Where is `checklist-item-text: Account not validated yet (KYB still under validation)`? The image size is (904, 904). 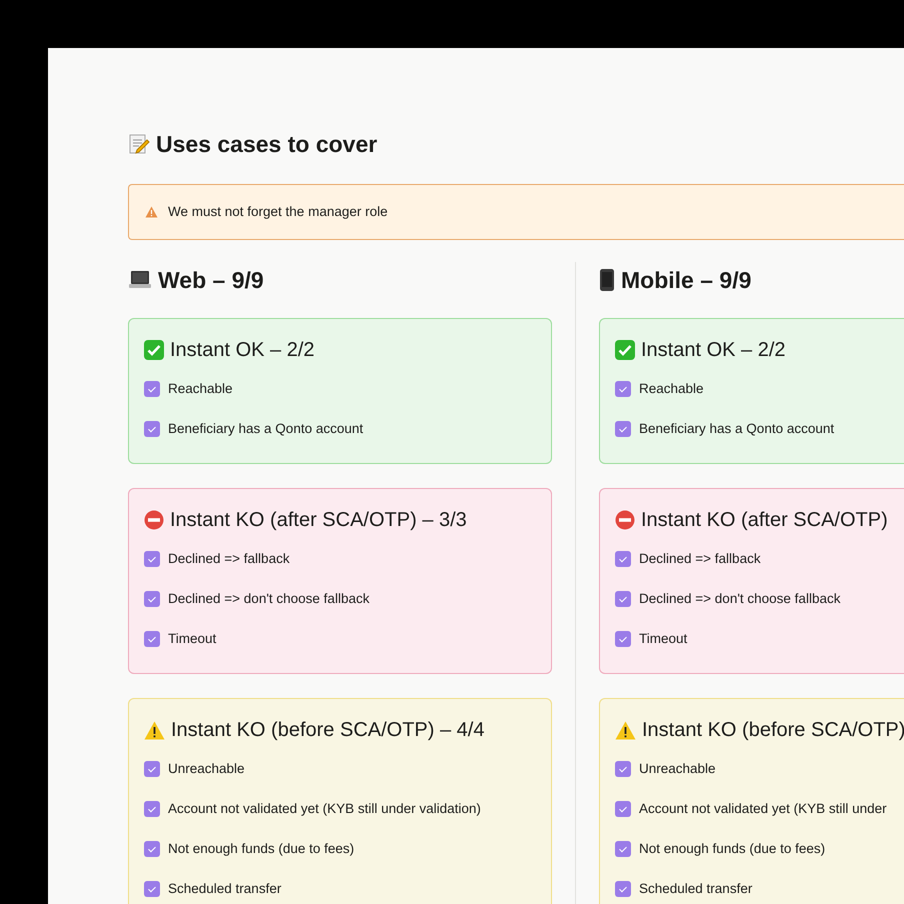 checklist-item-text: Account not validated yet (KYB still under validation) is located at coordinates (324, 809).